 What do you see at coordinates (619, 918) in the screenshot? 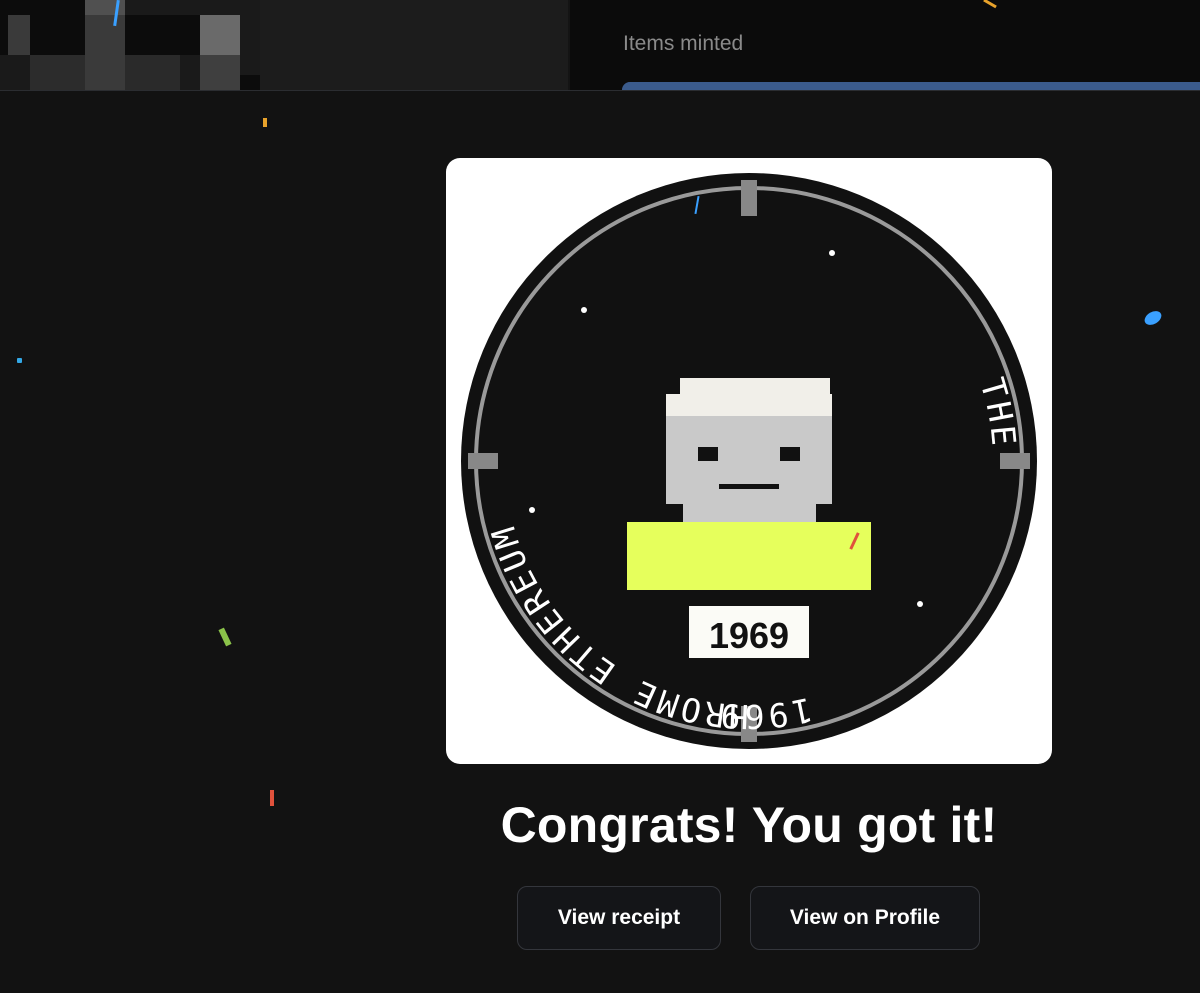
I see `view-receipt-button: View receipt` at bounding box center [619, 918].